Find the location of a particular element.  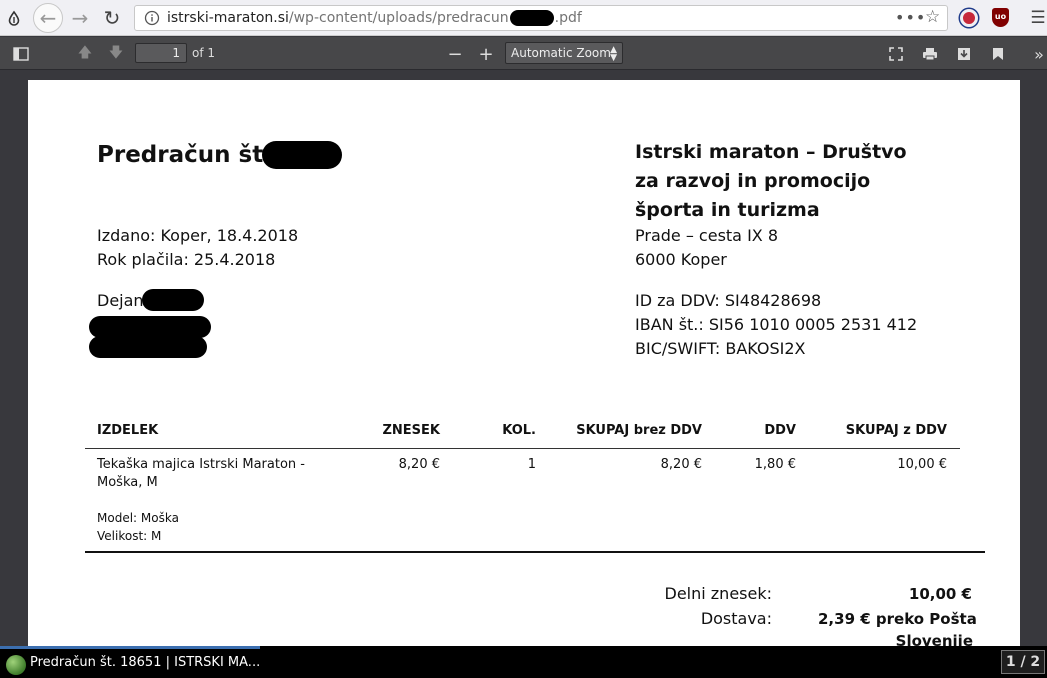

url-domain: istrski-maraton.si is located at coordinates (228, 18).